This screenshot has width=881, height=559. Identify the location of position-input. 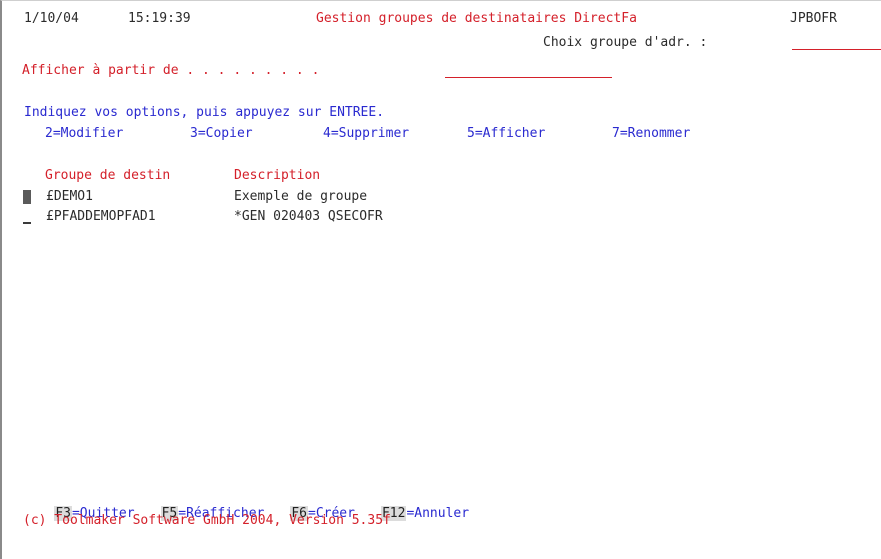
(528, 70).